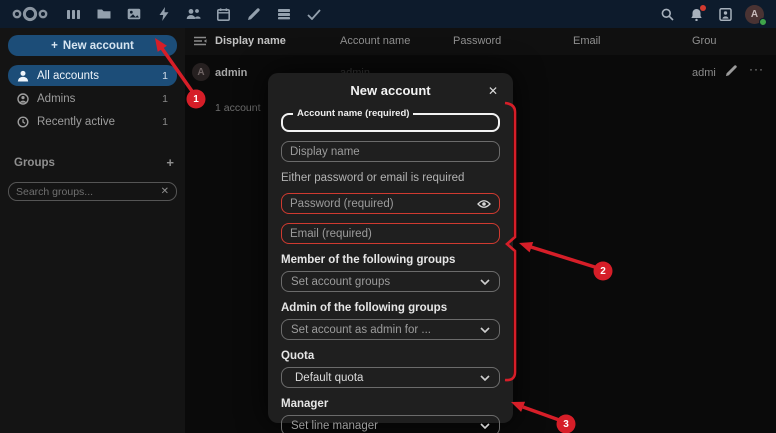  What do you see at coordinates (54, 45) in the screenshot?
I see `plus-icon: +` at bounding box center [54, 45].